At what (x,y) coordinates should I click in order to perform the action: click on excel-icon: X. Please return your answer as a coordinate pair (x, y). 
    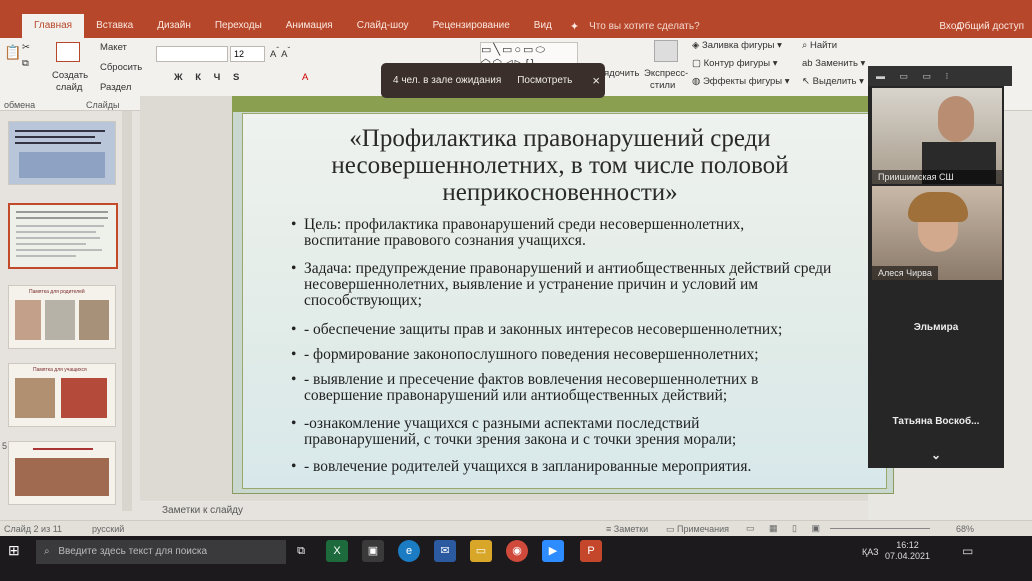
    Looking at the image, I should click on (337, 551).